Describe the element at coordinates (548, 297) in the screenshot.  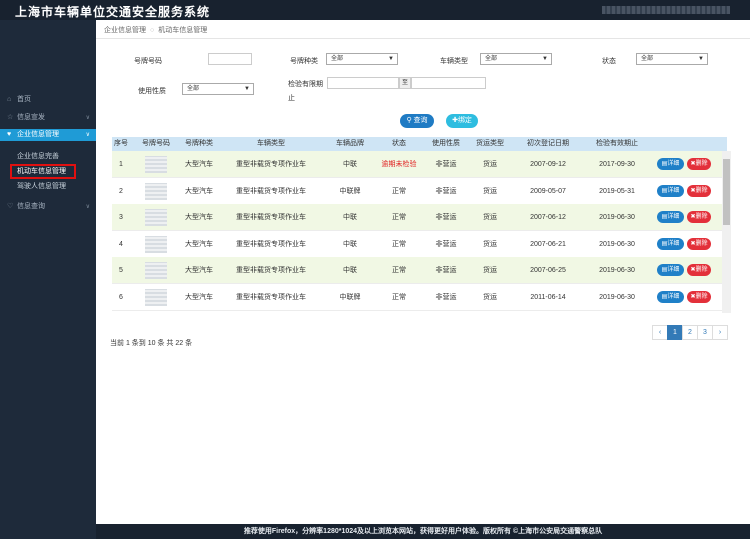
I see `cell-reg-date: 2011-06-14` at that location.